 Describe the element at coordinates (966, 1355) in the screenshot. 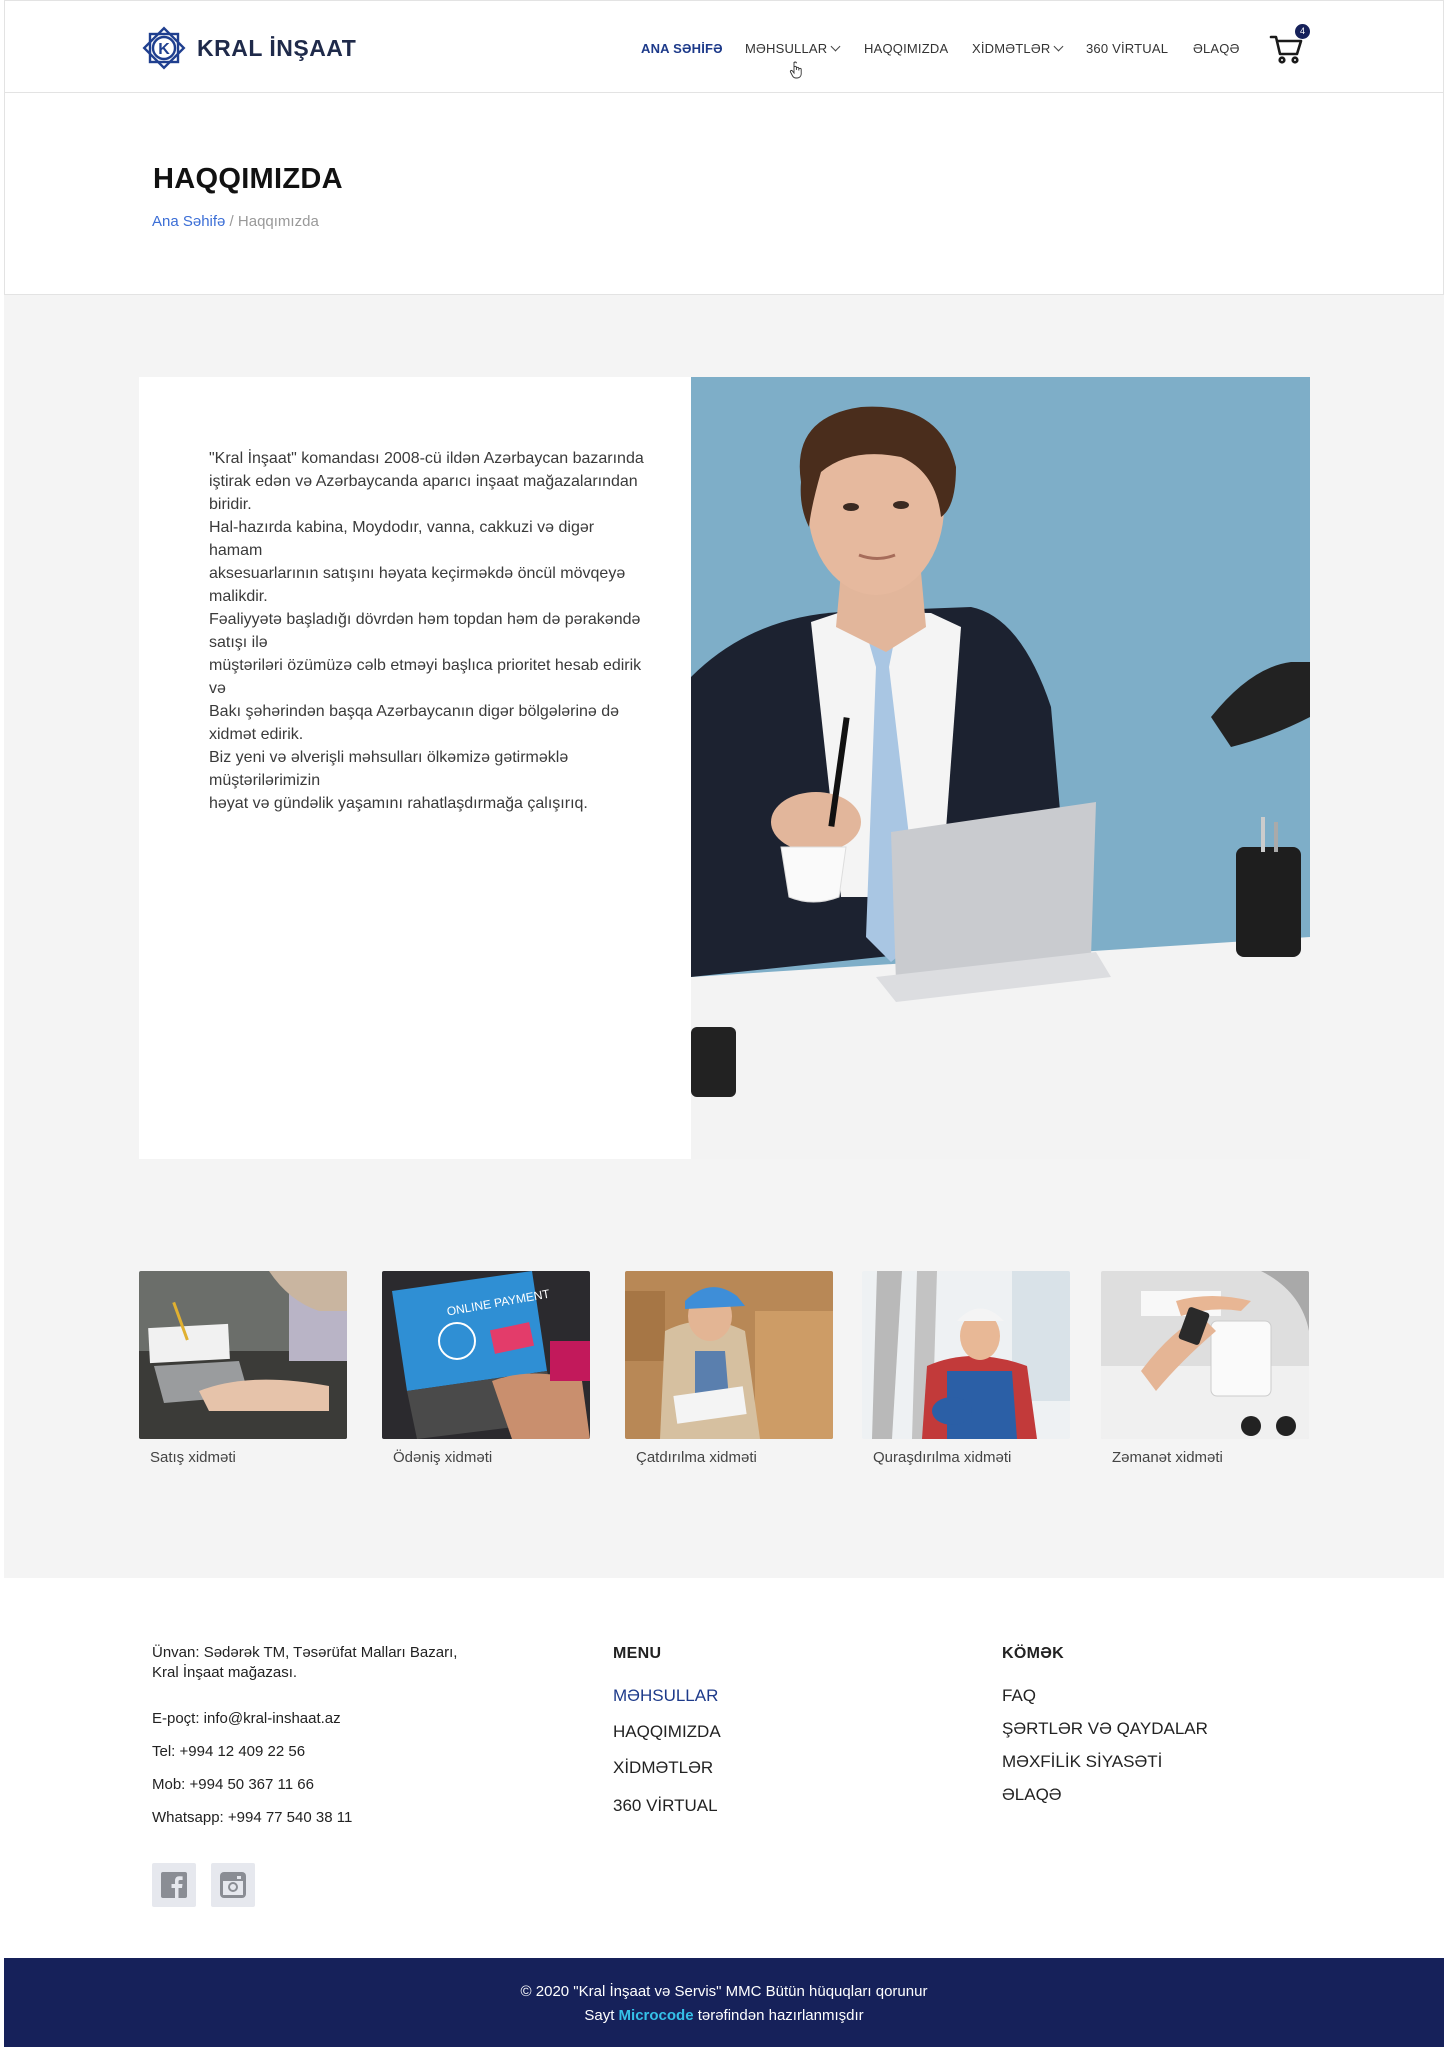

I see `service-image-installation` at that location.